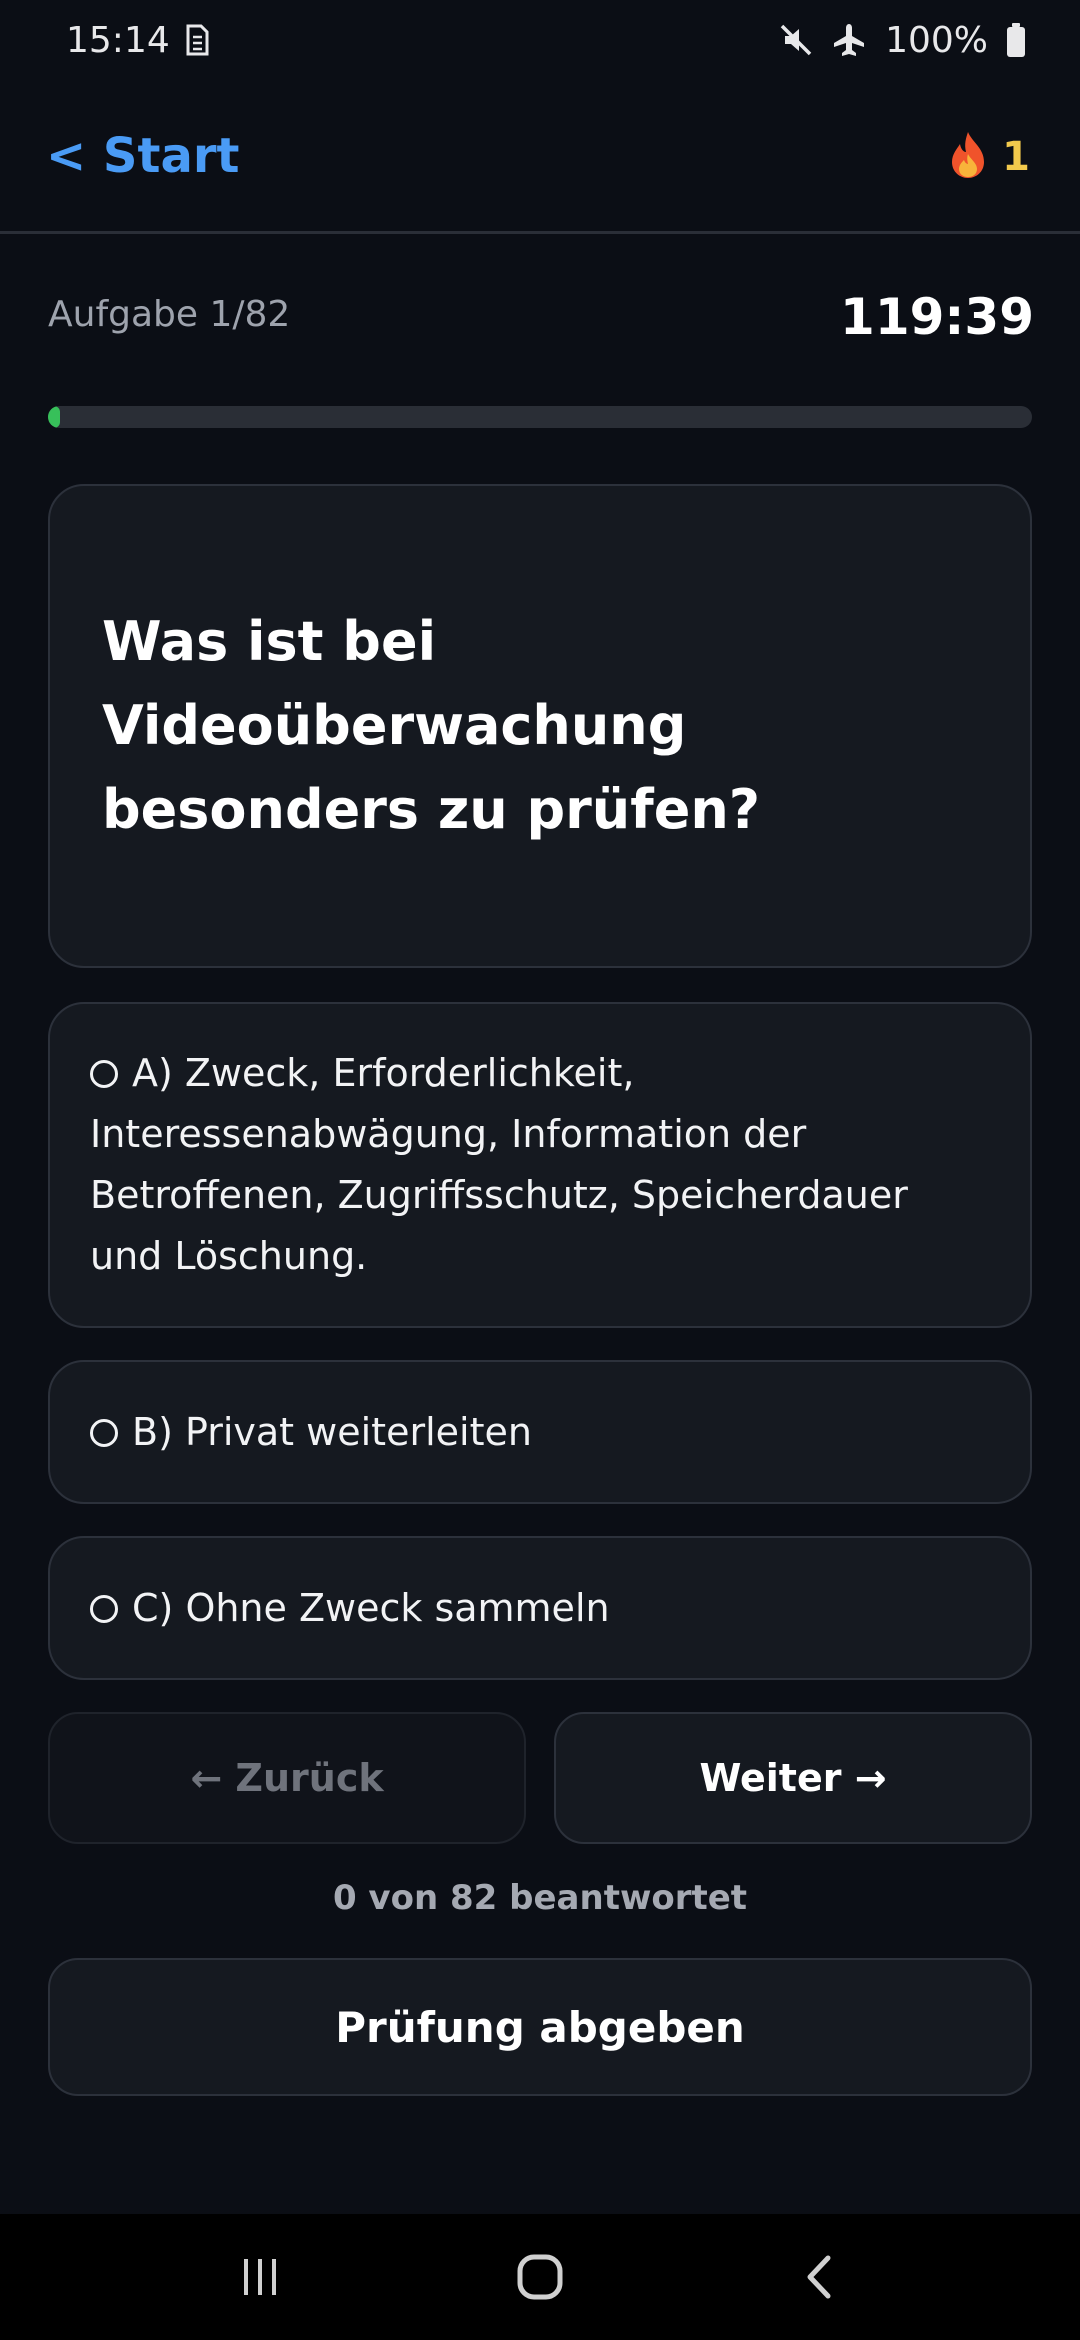 This screenshot has height=2340, width=1080. What do you see at coordinates (540, 1898) in the screenshot?
I see `answered-count: 0 von 82 beantwortet` at bounding box center [540, 1898].